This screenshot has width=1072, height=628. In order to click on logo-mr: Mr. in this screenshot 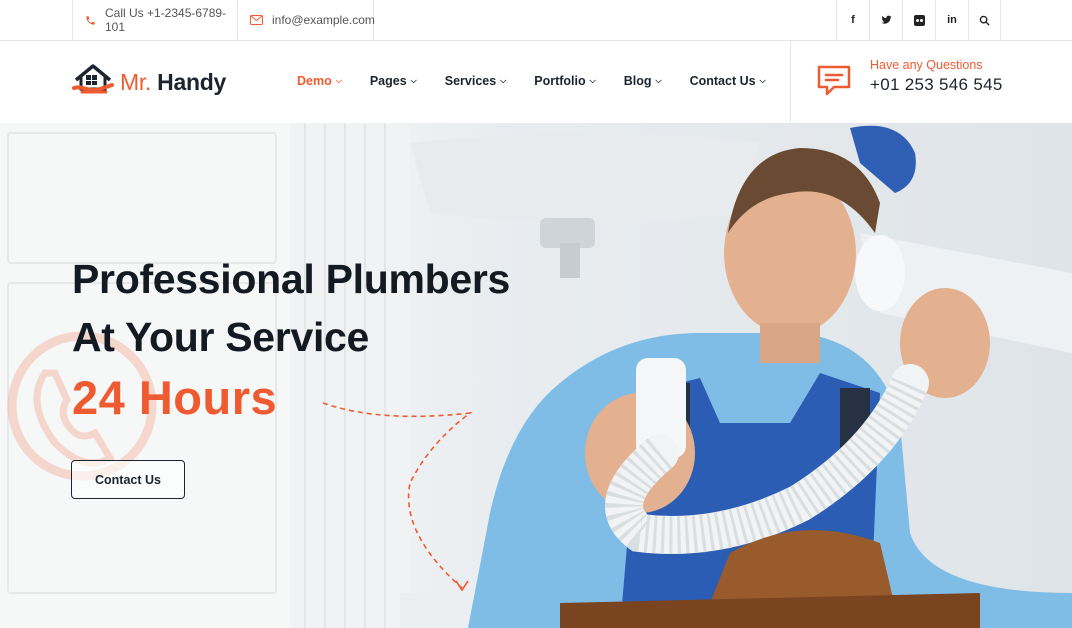, I will do `click(136, 82)`.